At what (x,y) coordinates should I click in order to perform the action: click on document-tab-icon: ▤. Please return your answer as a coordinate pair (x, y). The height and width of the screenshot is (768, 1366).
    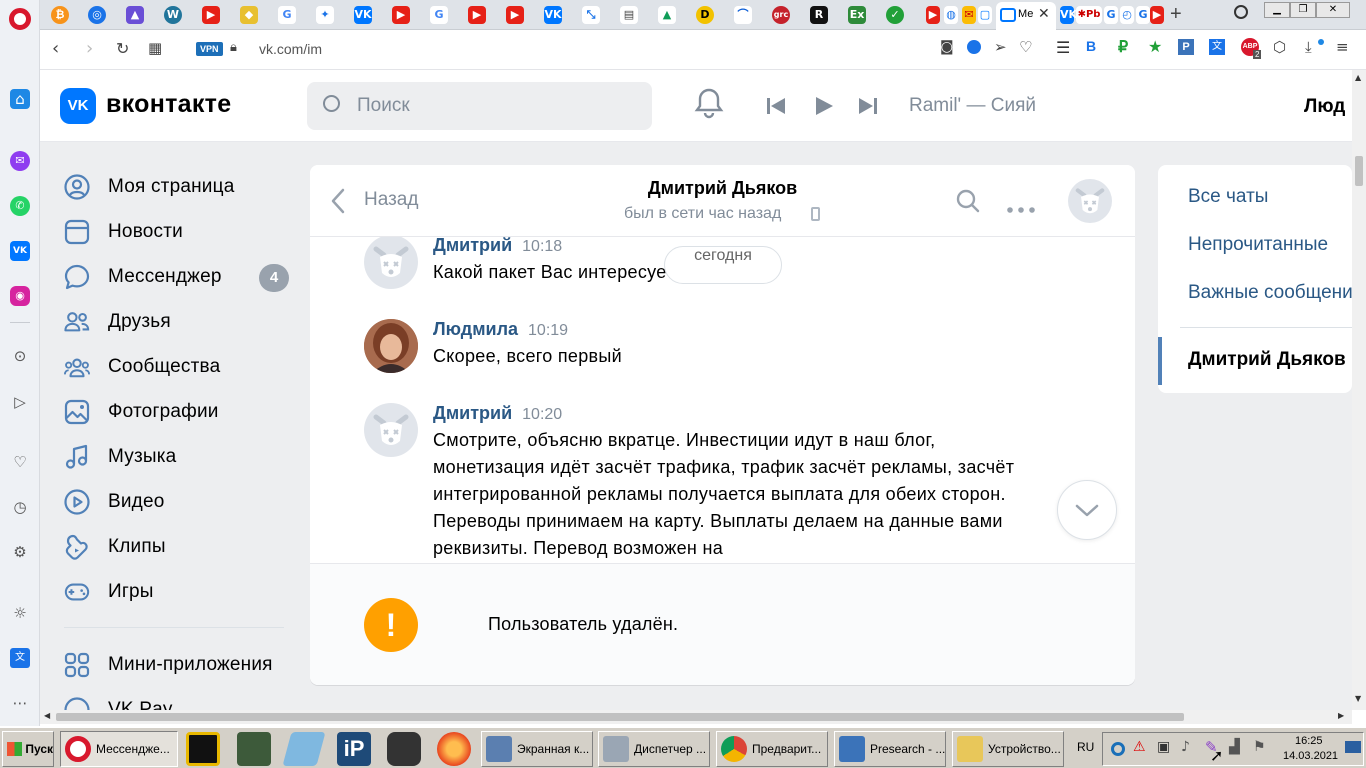
    Looking at the image, I should click on (629, 15).